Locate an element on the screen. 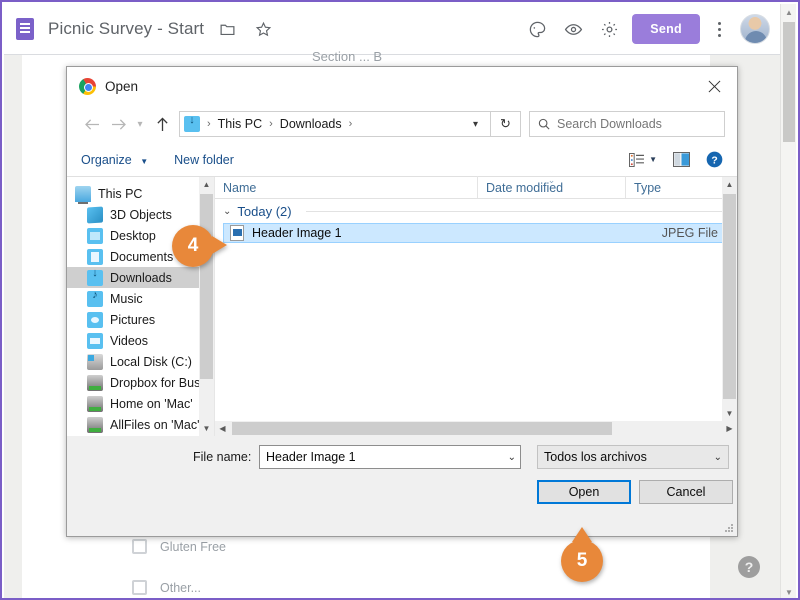 This screenshot has height=600, width=800. forms-app-header: Picnic Survey - Start Send is located at coordinates (393, 29).